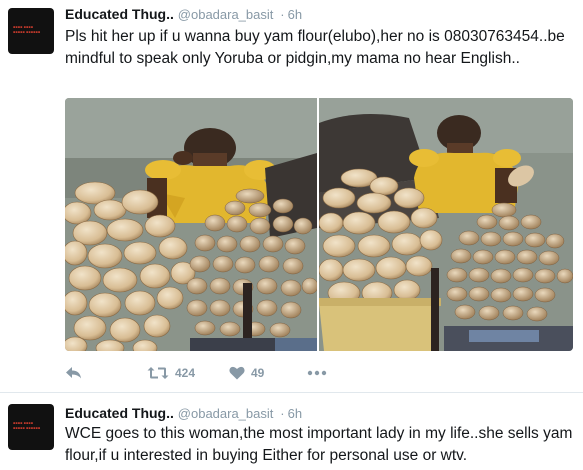 This screenshot has width=583, height=470. What do you see at coordinates (215, 373) in the screenshot?
I see `tweet-actions: 424 49` at bounding box center [215, 373].